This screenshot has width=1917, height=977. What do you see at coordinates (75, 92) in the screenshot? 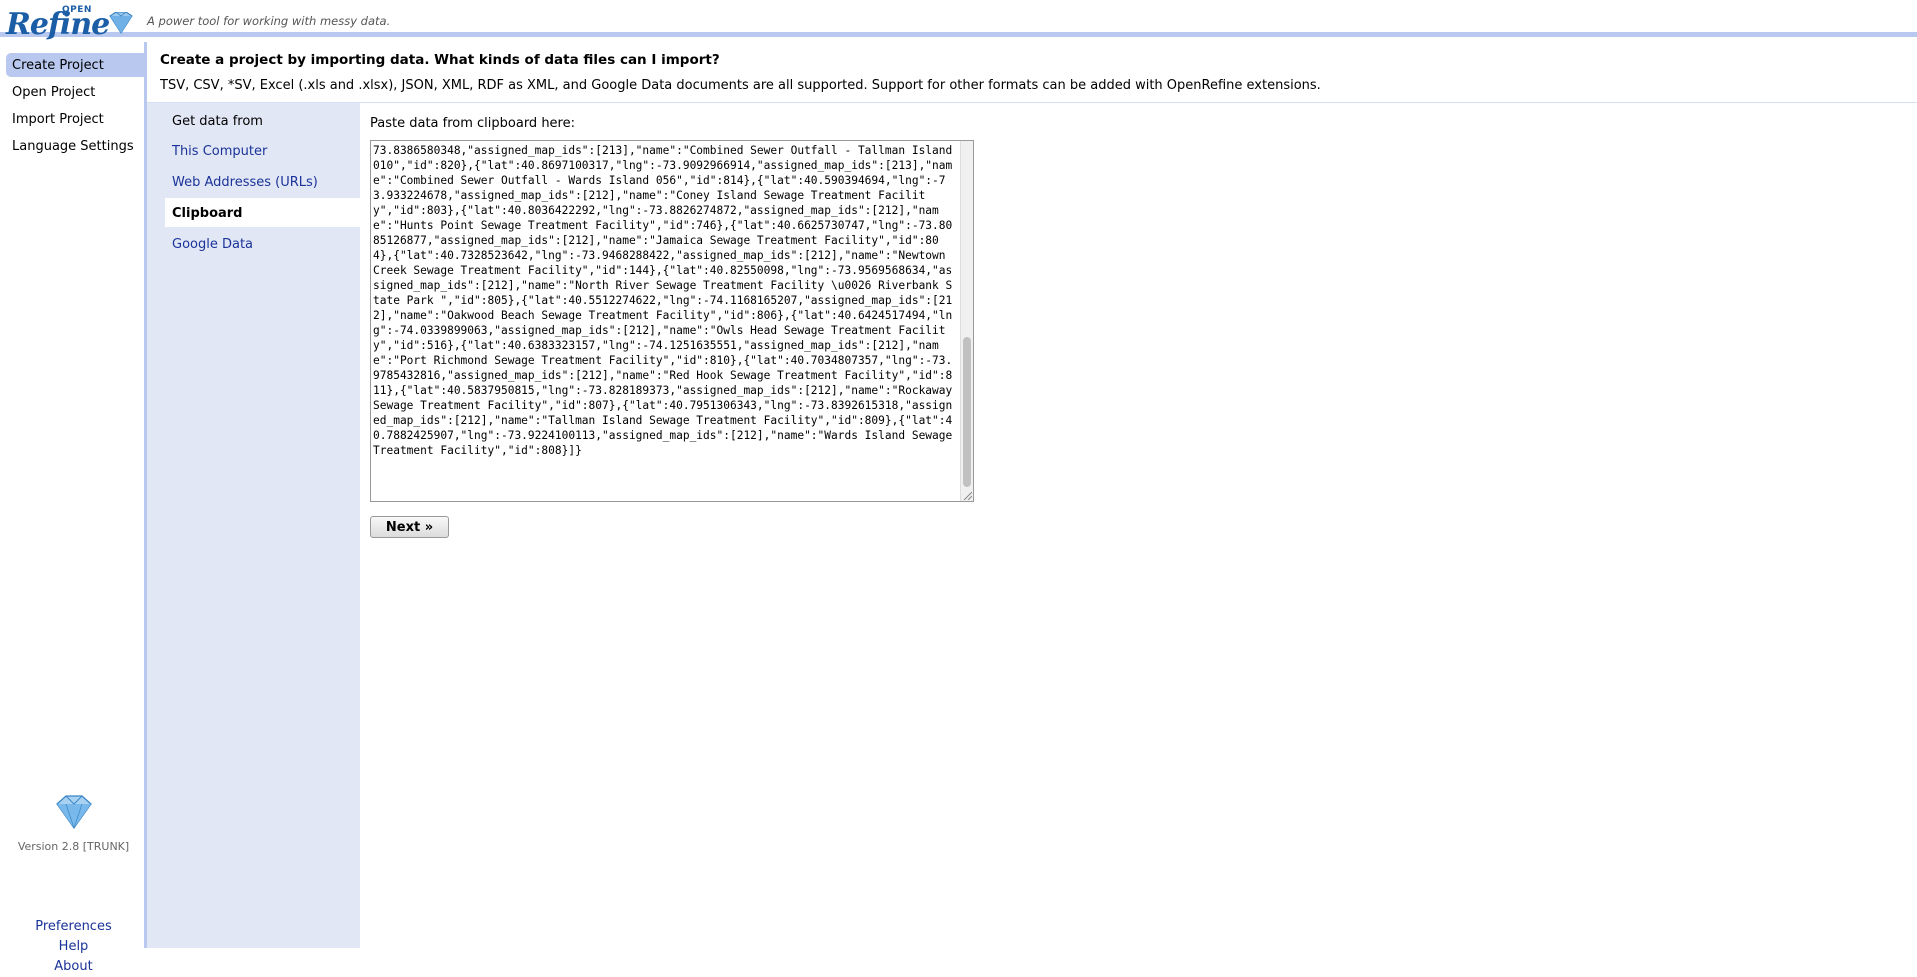
I see `sidebar-item-open-project: Open Project` at bounding box center [75, 92].